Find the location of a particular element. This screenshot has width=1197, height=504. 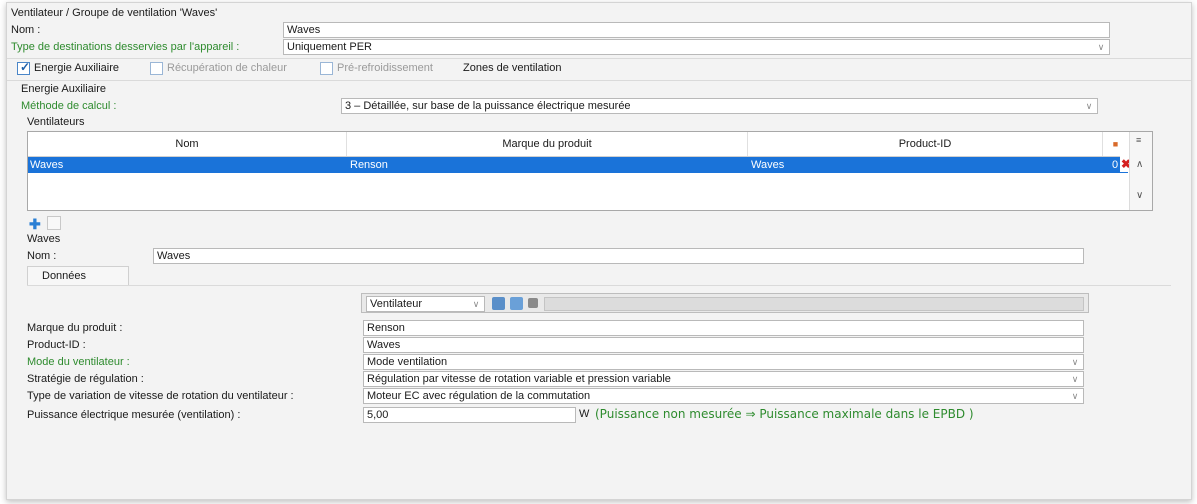

product-id-label: Product-ID : is located at coordinates (56, 345).